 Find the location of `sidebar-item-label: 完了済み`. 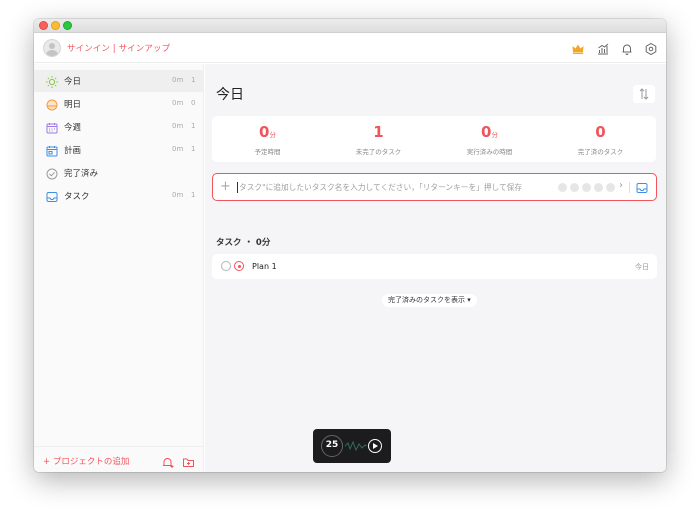

sidebar-item-label: 完了済み is located at coordinates (81, 174).